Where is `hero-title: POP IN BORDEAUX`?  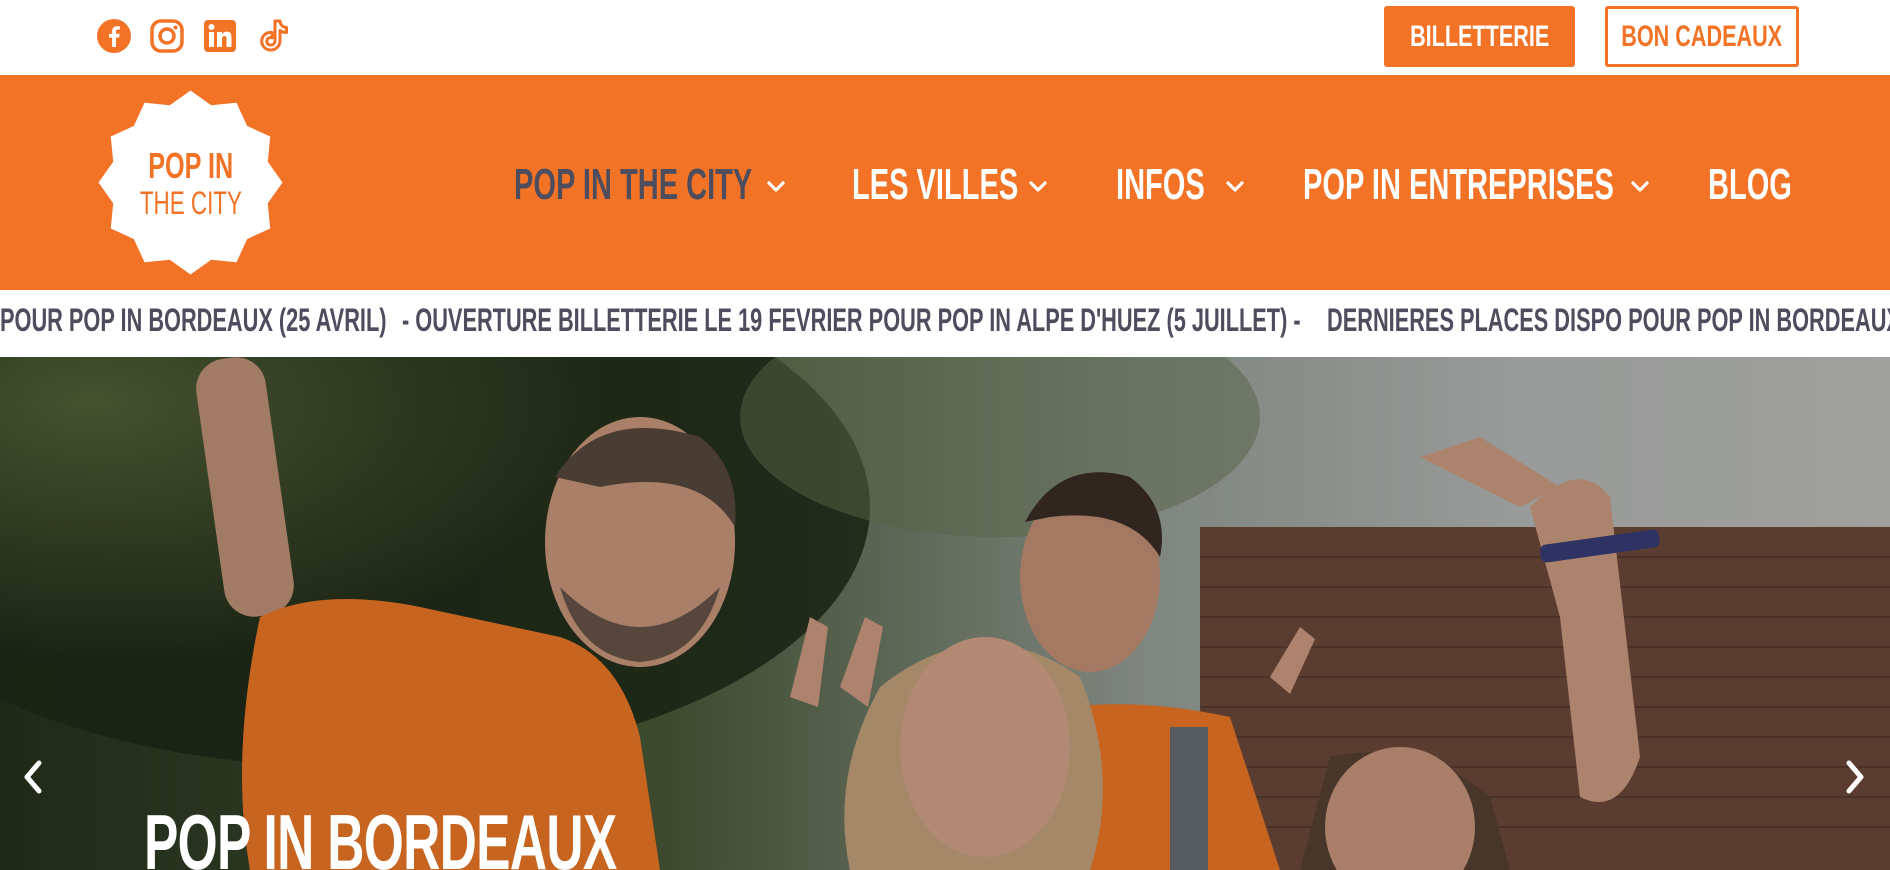 hero-title: POP IN BORDEAUX is located at coordinates (380, 834).